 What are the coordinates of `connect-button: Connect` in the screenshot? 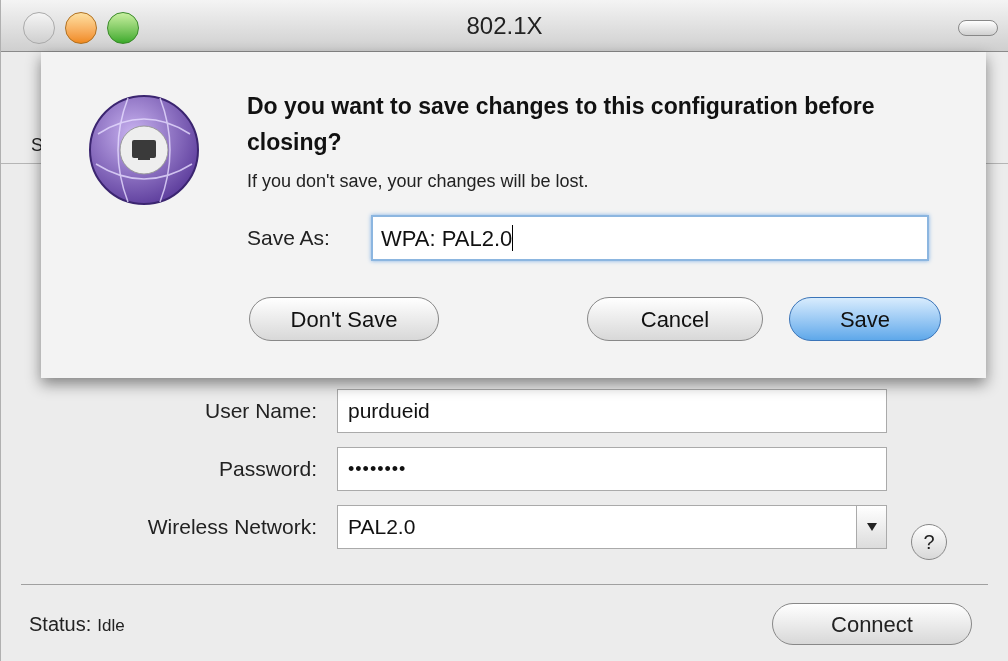 It's located at (872, 624).